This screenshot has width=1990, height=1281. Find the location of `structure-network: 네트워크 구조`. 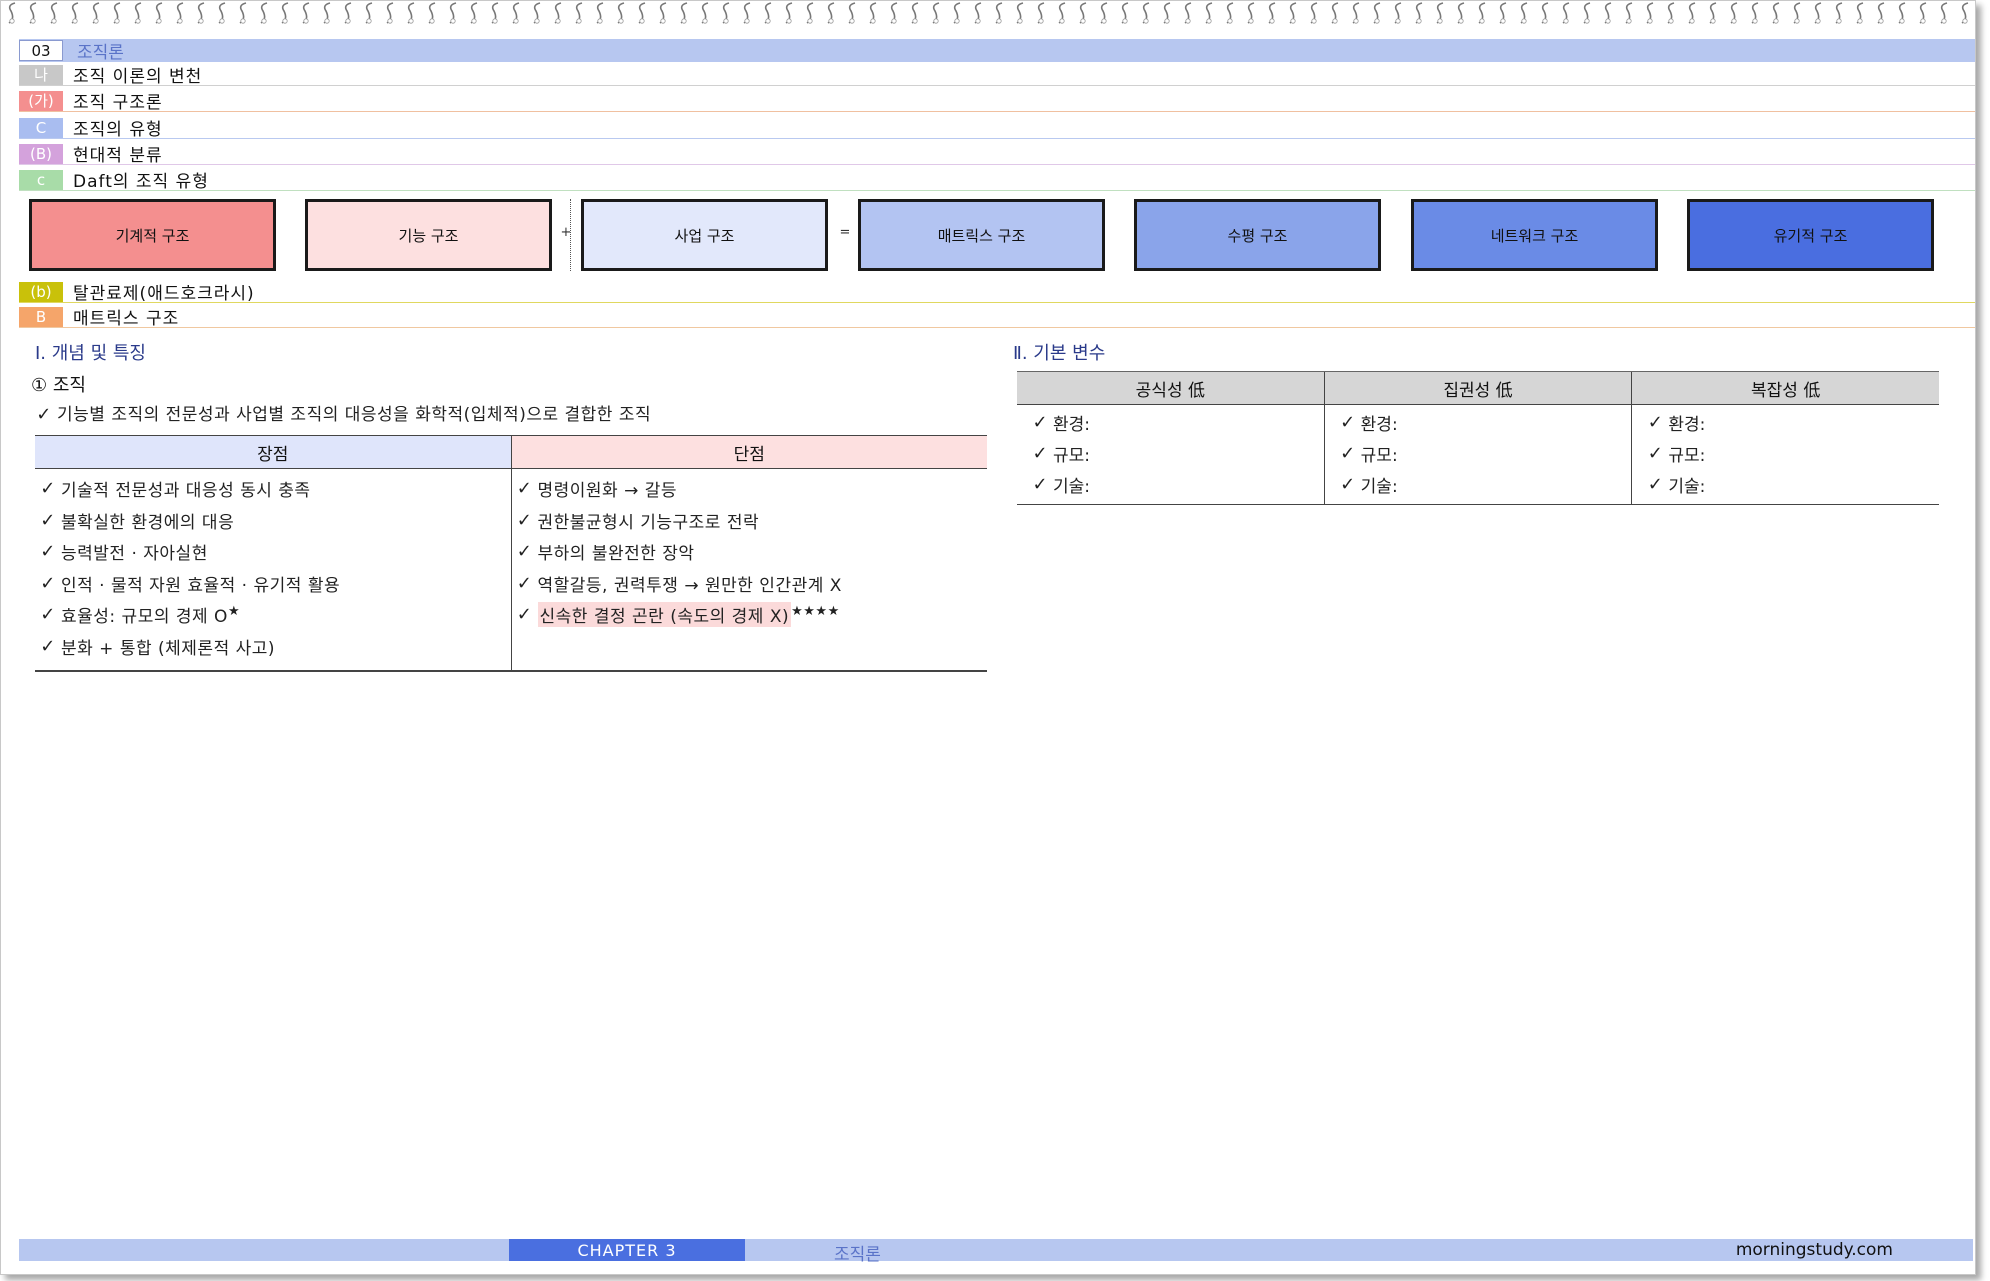

structure-network: 네트워크 구조 is located at coordinates (1534, 235).